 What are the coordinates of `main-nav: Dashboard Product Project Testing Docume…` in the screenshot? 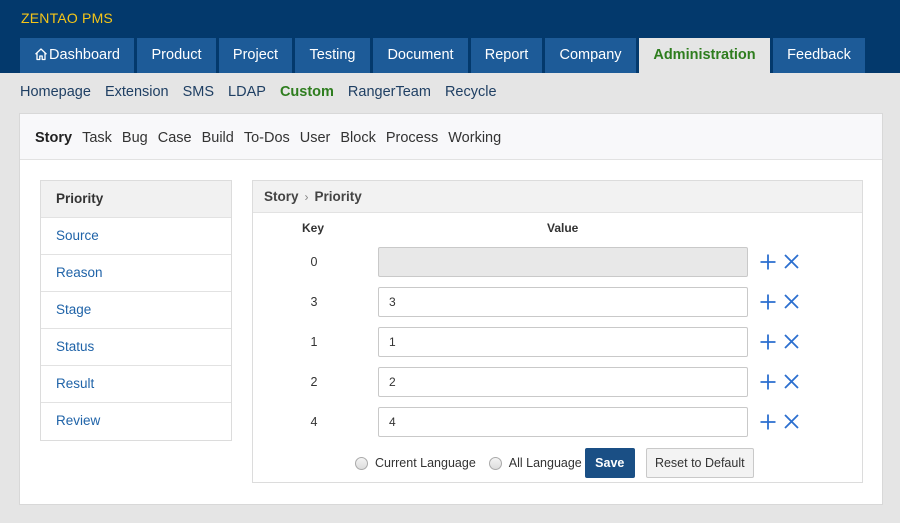 It's located at (444, 55).